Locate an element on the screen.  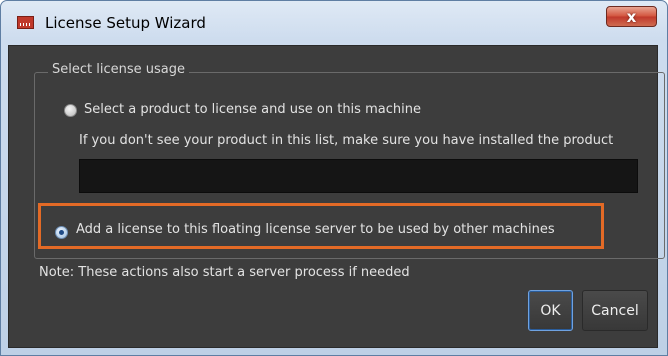
product-list is located at coordinates (358, 176).